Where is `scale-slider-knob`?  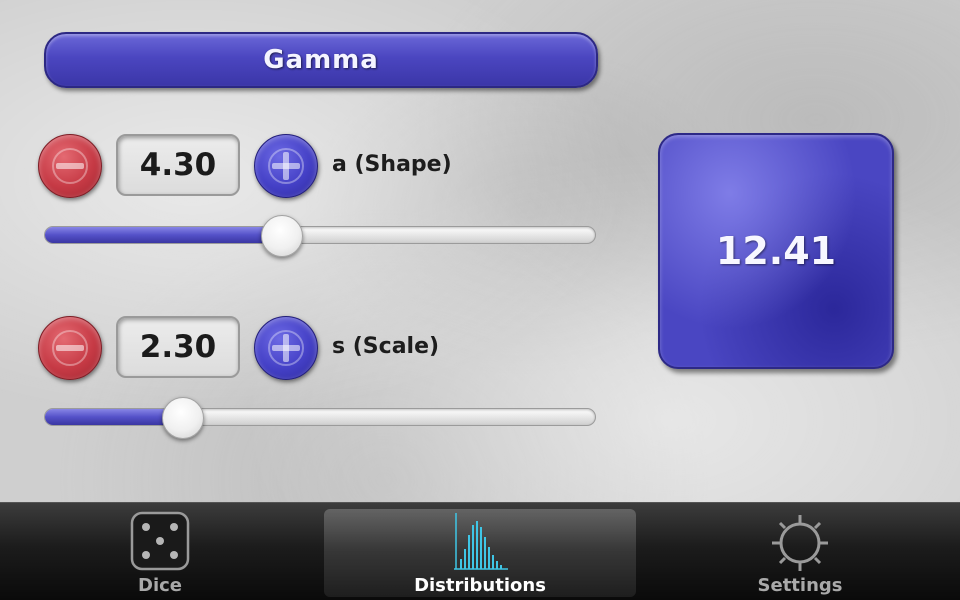
scale-slider-knob is located at coordinates (182, 418).